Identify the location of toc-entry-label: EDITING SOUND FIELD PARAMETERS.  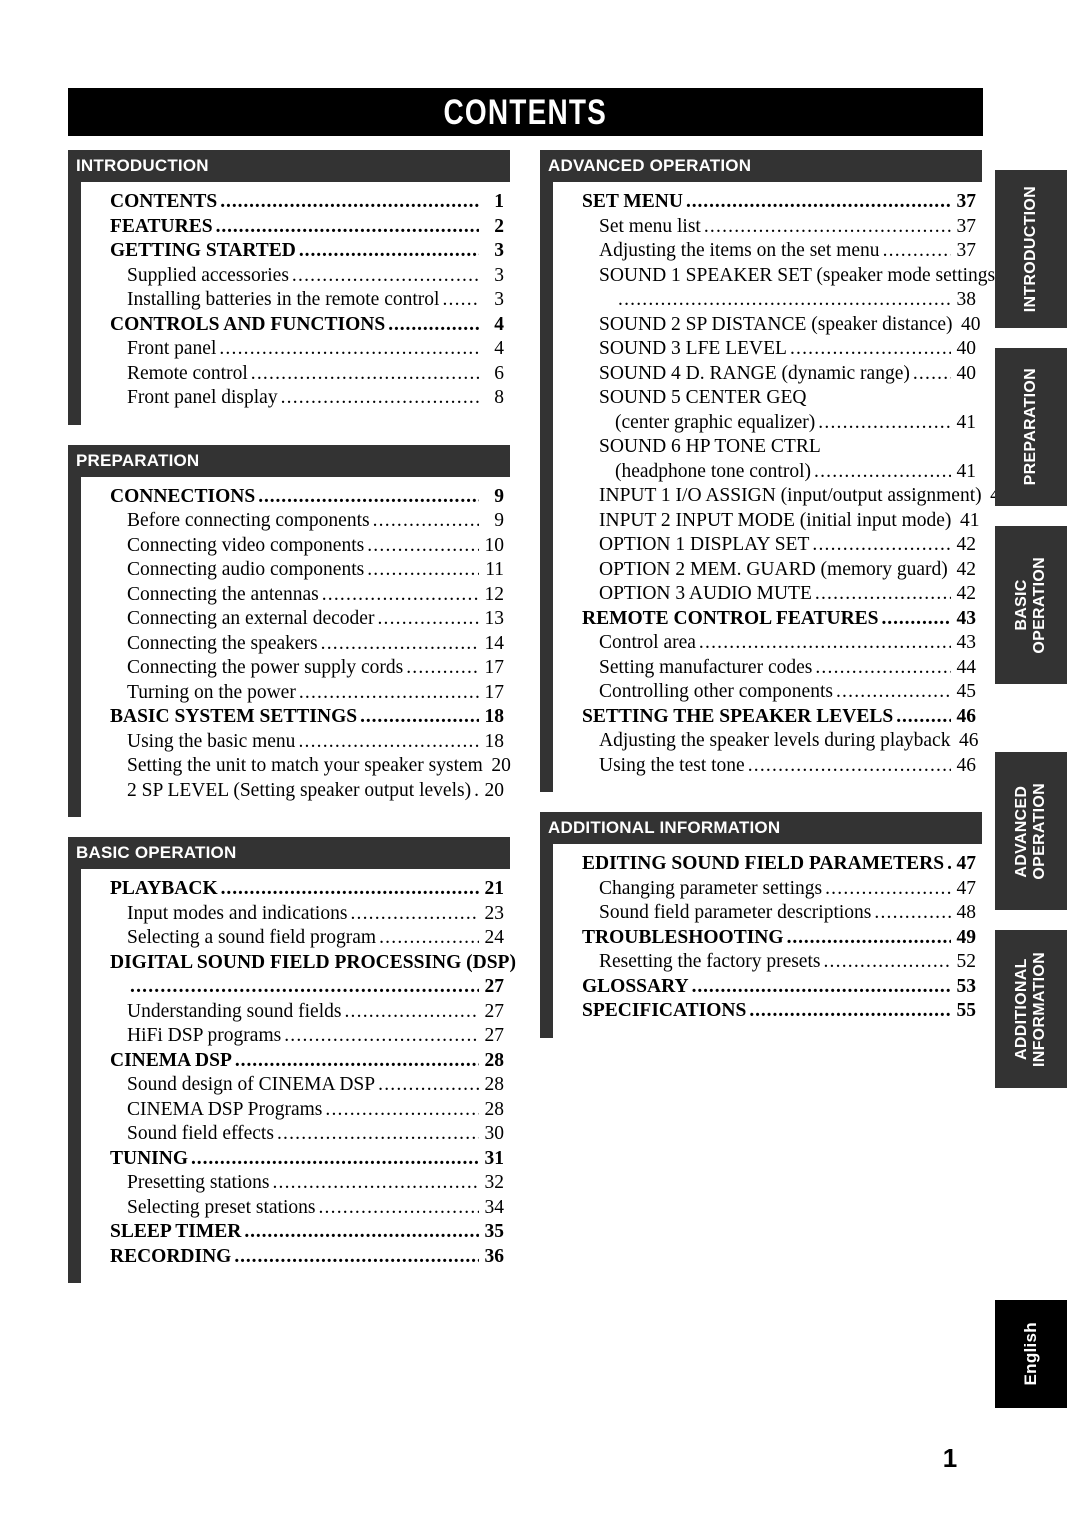
(763, 863).